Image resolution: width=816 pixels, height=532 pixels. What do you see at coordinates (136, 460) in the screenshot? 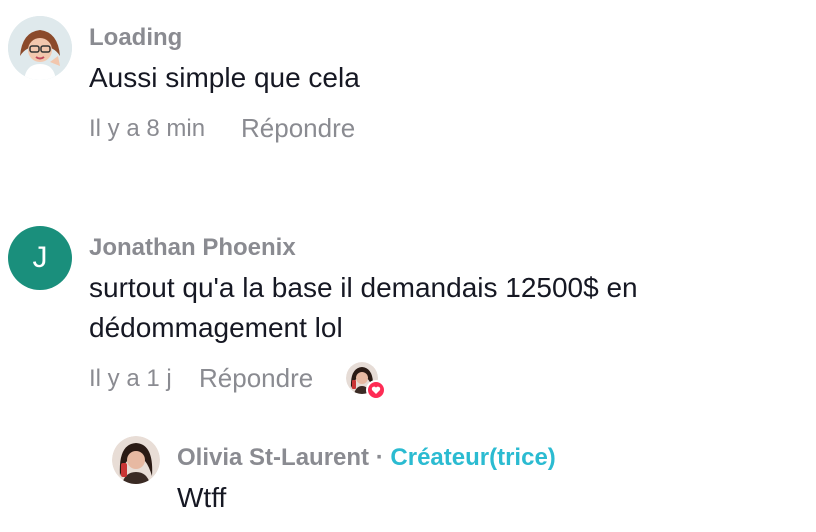
I see `avatar` at bounding box center [136, 460].